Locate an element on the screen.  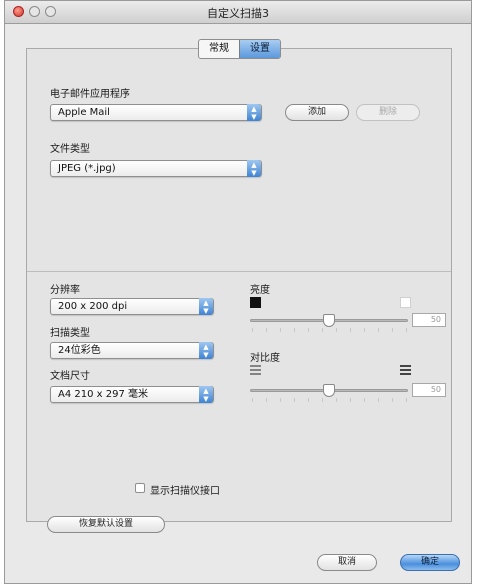
brightness-label: 亮度 is located at coordinates (260, 290).